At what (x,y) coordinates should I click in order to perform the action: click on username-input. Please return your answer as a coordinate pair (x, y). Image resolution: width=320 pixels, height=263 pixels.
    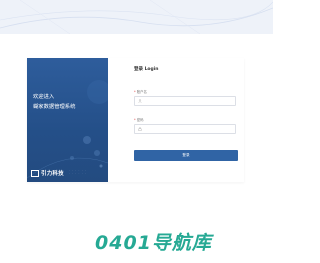
    Looking at the image, I should click on (188, 101).